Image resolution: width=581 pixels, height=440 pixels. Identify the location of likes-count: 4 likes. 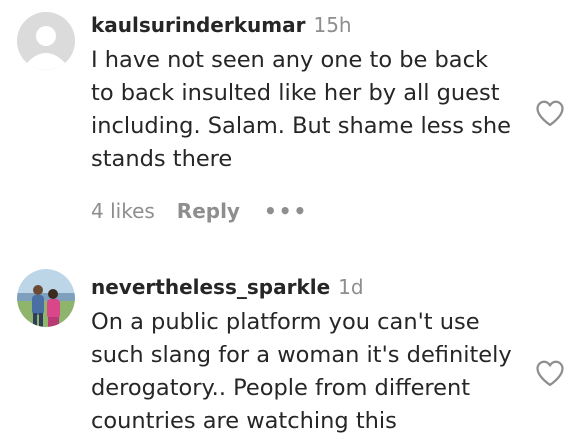
(123, 211).